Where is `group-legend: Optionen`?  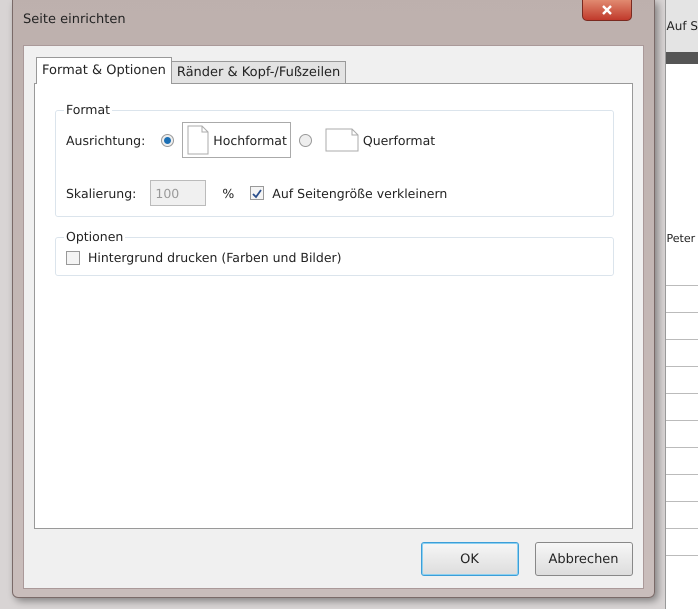 group-legend: Optionen is located at coordinates (95, 236).